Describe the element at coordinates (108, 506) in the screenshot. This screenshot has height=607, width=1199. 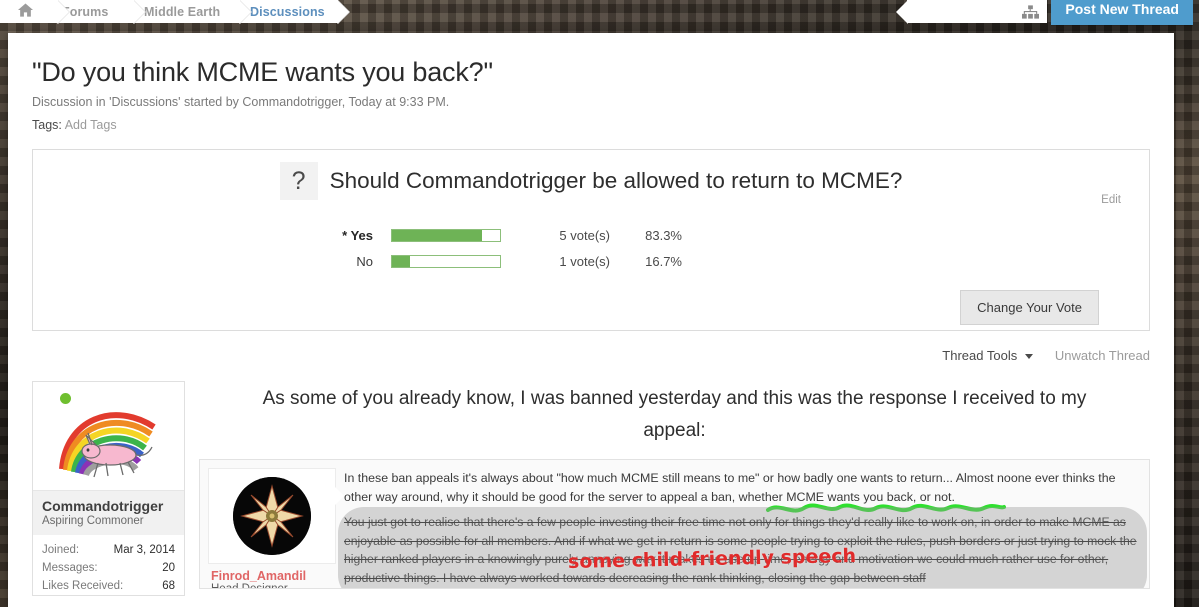
I see `post-author-name: Commandotrigger` at that location.